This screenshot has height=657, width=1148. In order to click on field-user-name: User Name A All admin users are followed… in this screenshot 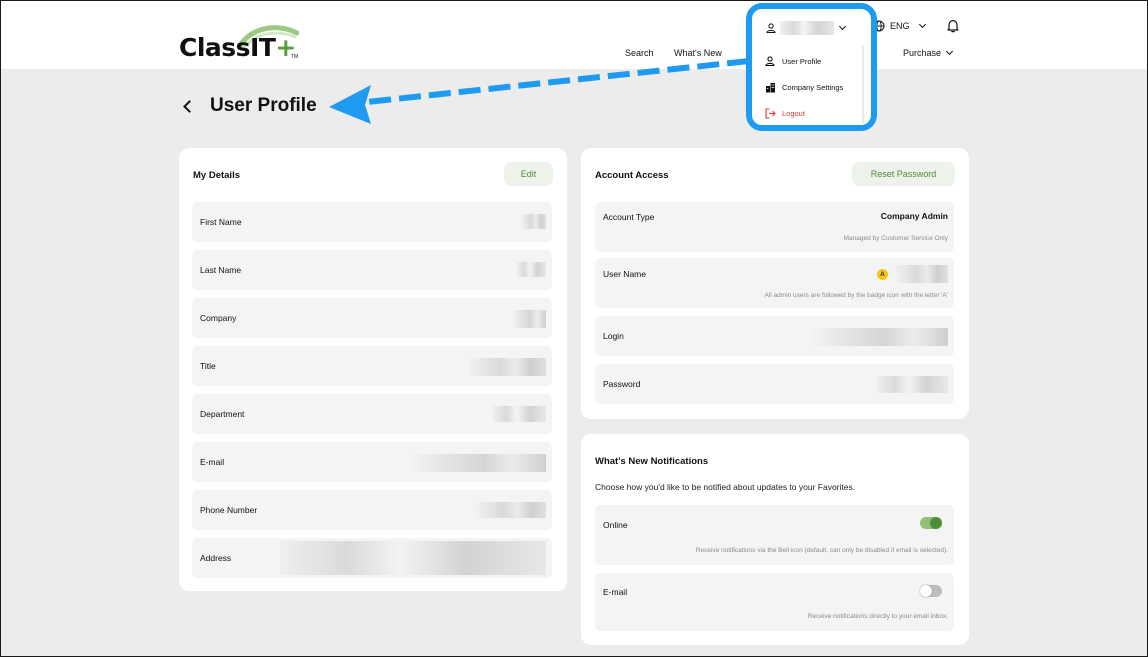, I will do `click(774, 283)`.